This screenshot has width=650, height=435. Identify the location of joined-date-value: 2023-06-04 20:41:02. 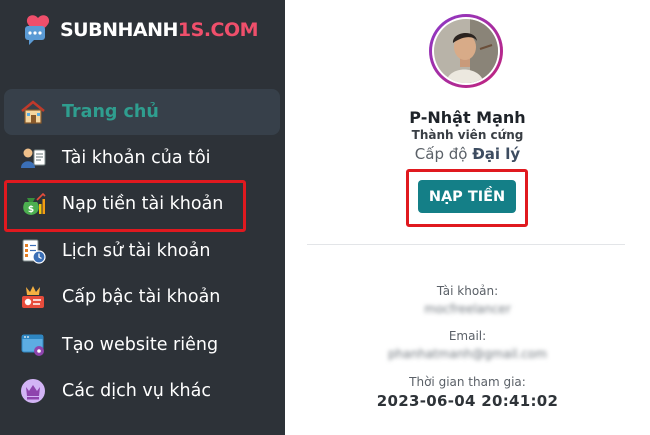
(467, 401).